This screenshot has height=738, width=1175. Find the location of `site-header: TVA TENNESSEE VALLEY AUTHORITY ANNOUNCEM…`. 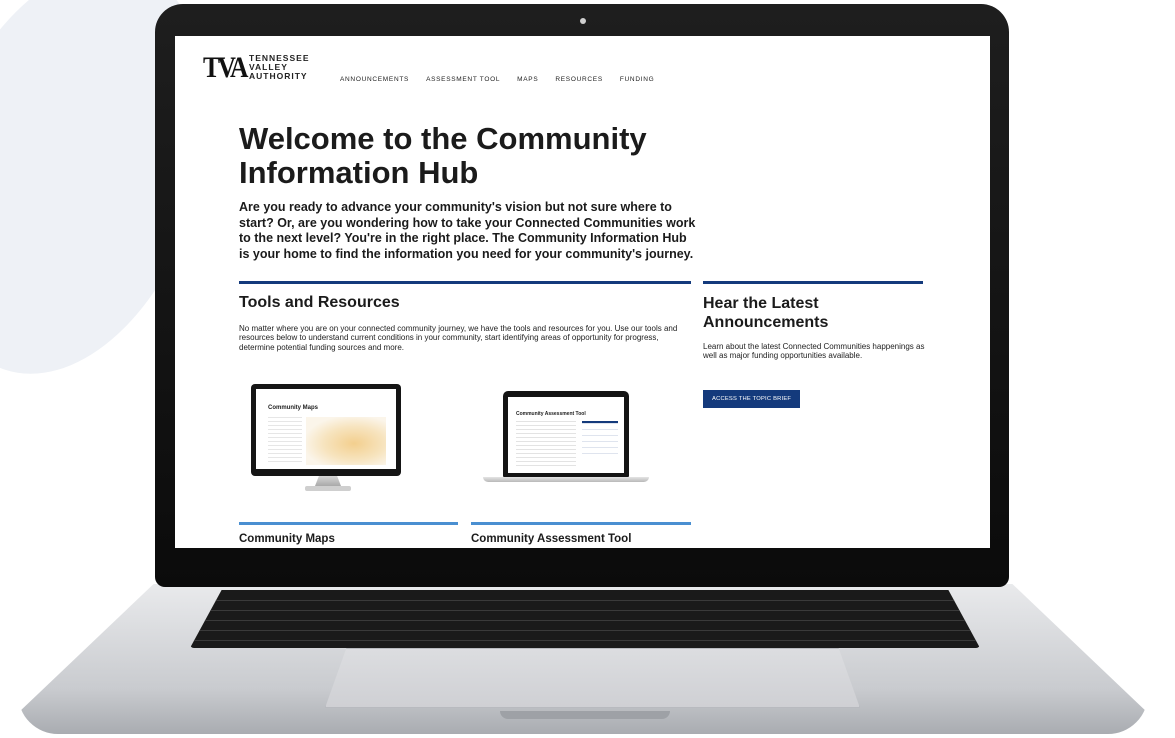

site-header: TVA TENNESSEE VALLEY AUTHORITY ANNOUNCEM… is located at coordinates (582, 66).